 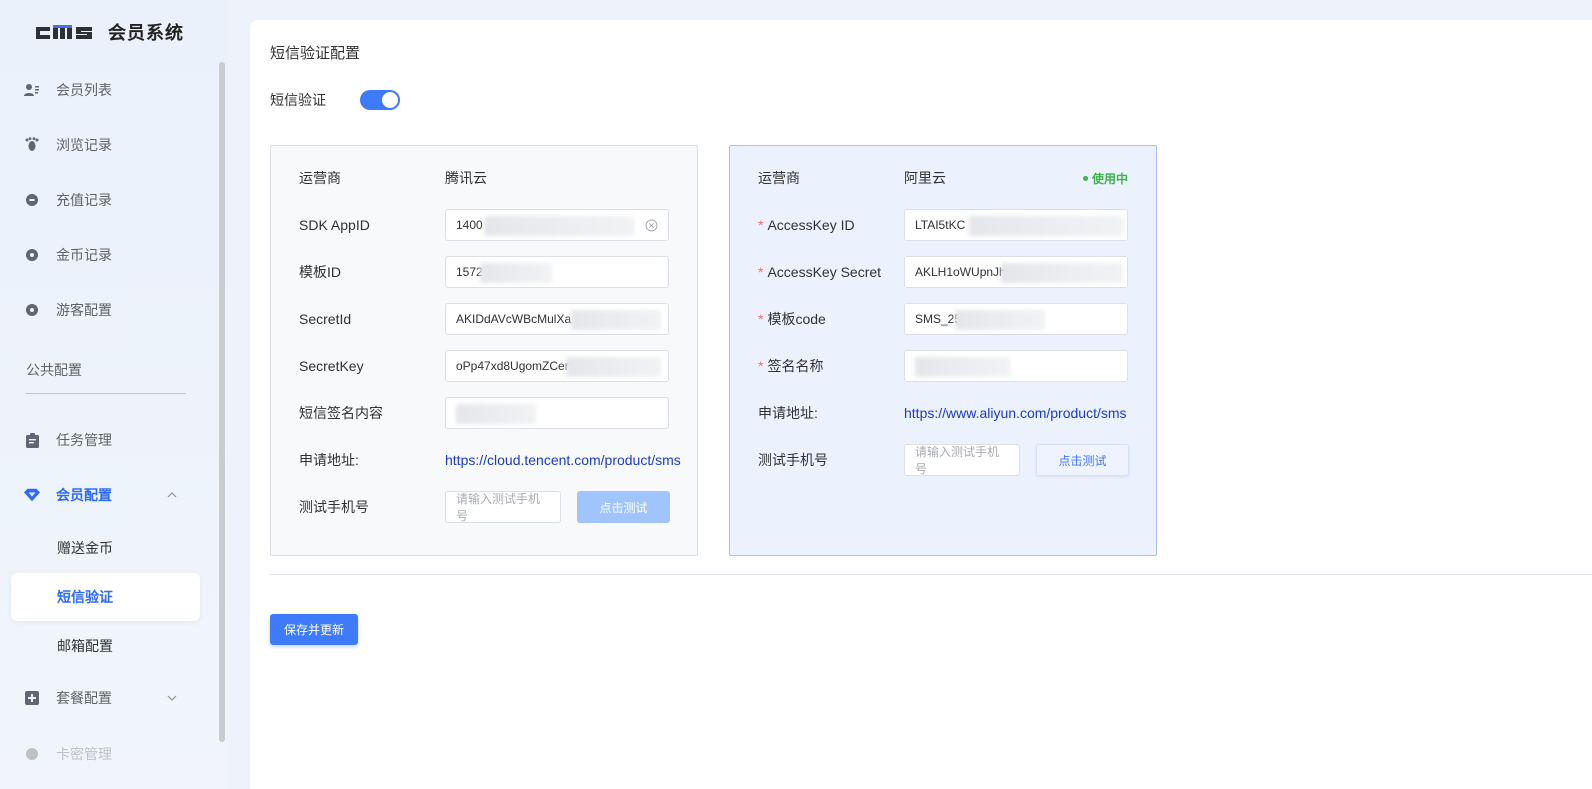 I want to click on sdk-appid-input: 1400, so click(x=557, y=225).